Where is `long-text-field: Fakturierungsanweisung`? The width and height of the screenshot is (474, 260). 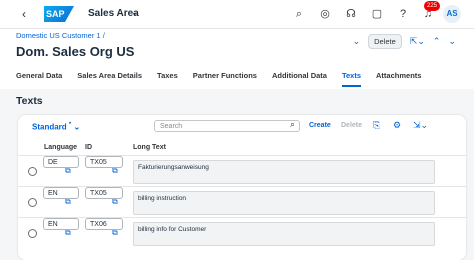 long-text-field: Fakturierungsanweisung is located at coordinates (284, 172).